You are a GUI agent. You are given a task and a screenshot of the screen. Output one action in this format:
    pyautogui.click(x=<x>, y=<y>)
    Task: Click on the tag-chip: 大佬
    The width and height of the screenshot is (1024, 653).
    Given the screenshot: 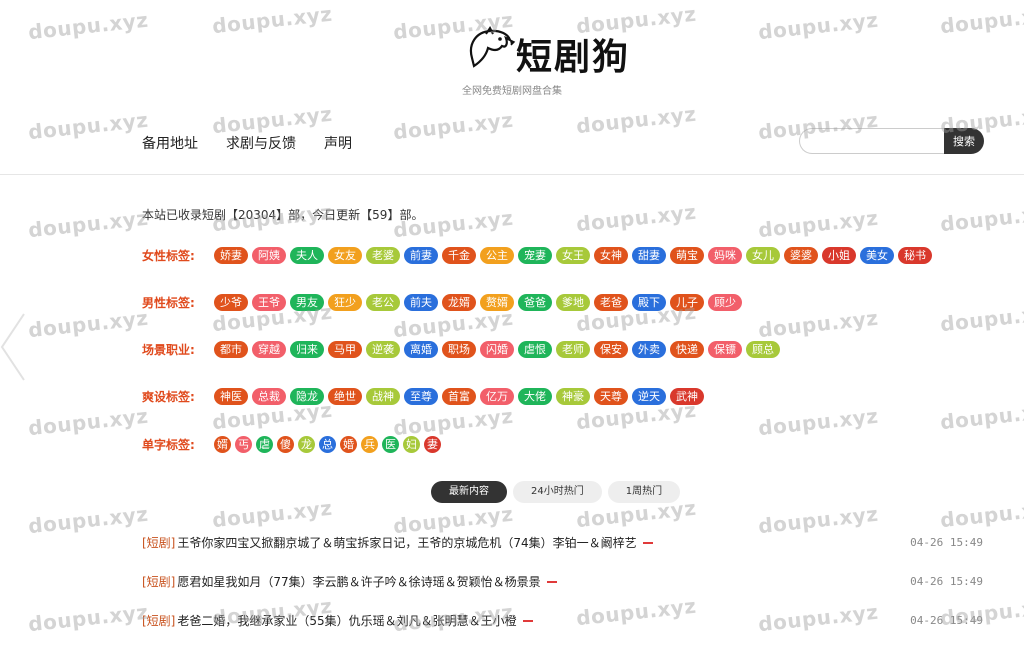 What is the action you would take?
    pyautogui.click(x=535, y=396)
    